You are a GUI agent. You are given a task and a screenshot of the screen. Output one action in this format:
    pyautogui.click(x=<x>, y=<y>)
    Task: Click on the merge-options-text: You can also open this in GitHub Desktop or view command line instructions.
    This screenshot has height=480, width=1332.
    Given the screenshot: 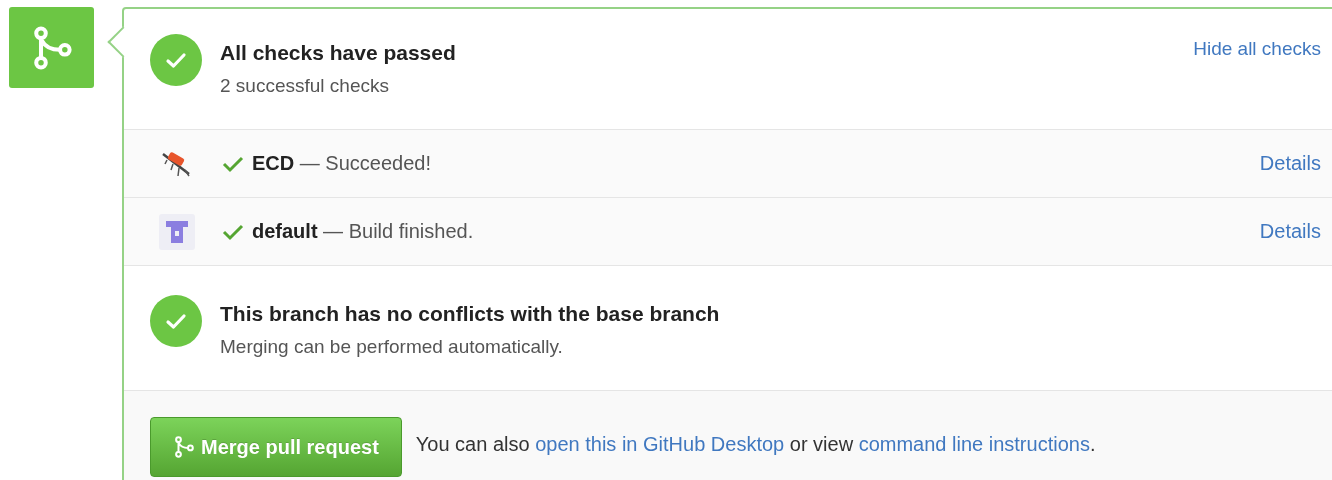 What is the action you would take?
    pyautogui.click(x=755, y=444)
    